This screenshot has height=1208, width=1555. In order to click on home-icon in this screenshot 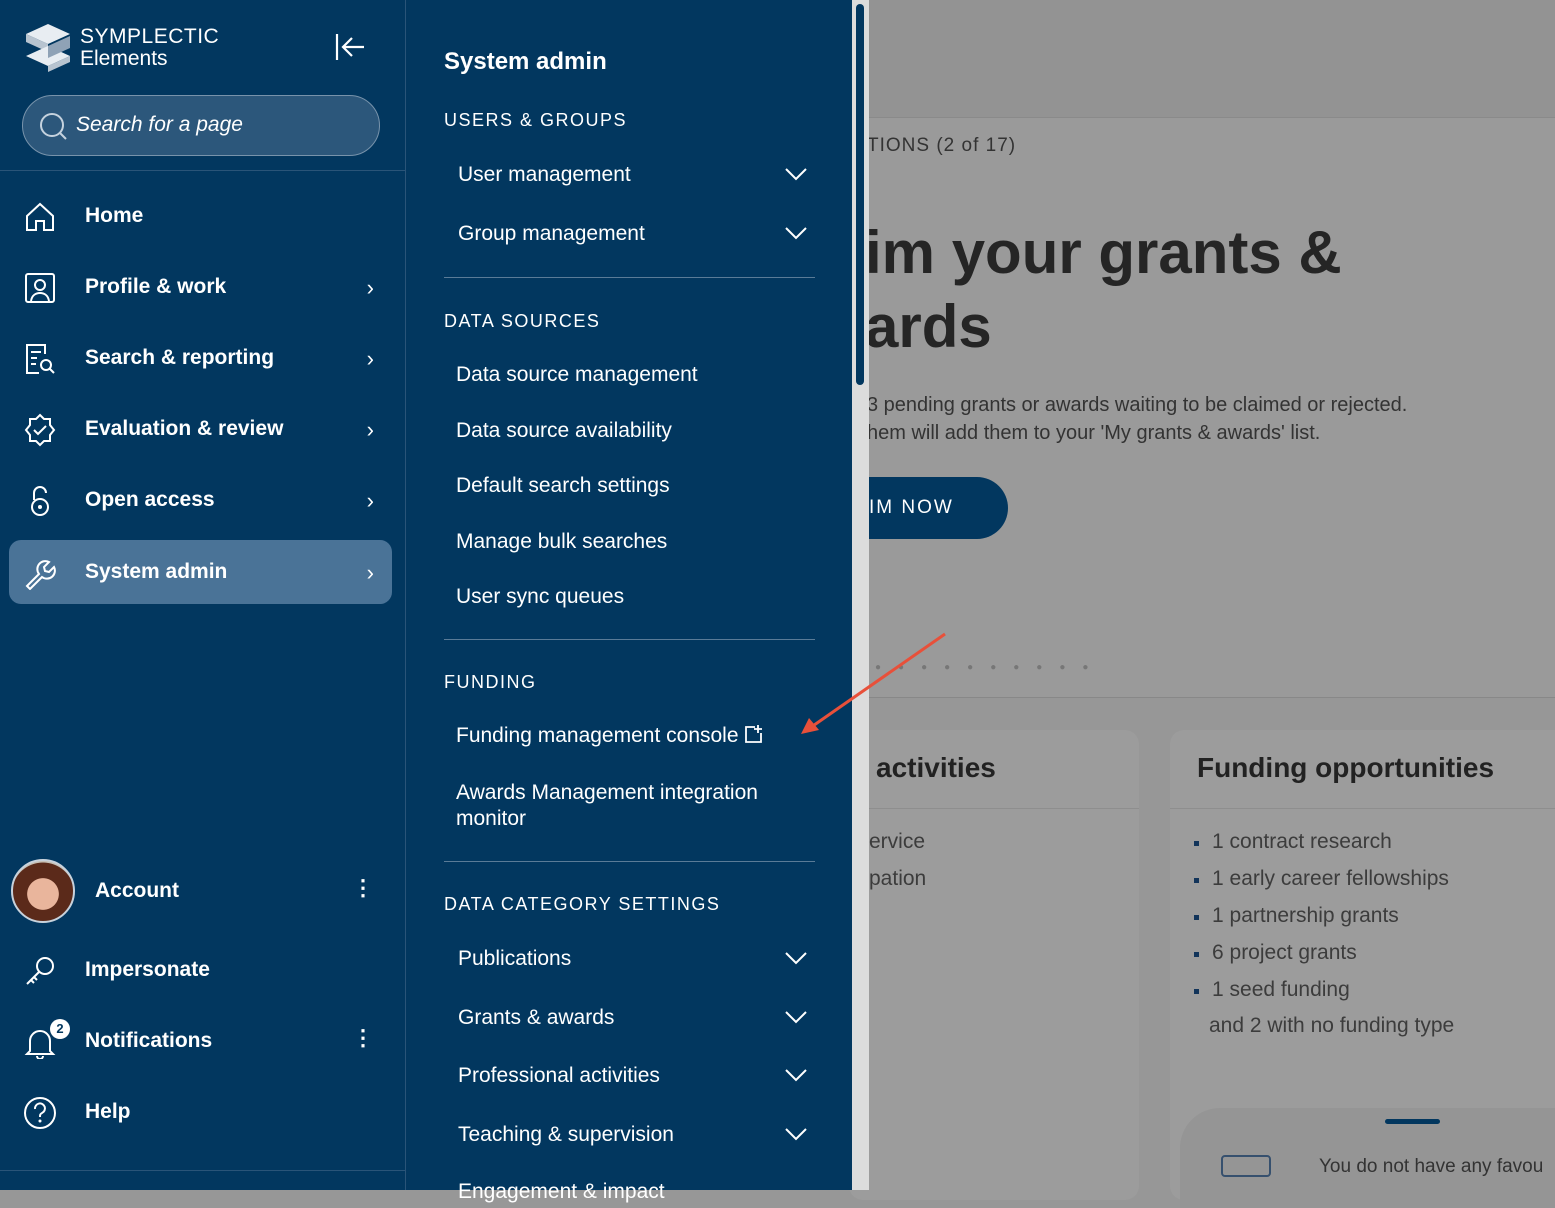, I will do `click(40, 216)`.